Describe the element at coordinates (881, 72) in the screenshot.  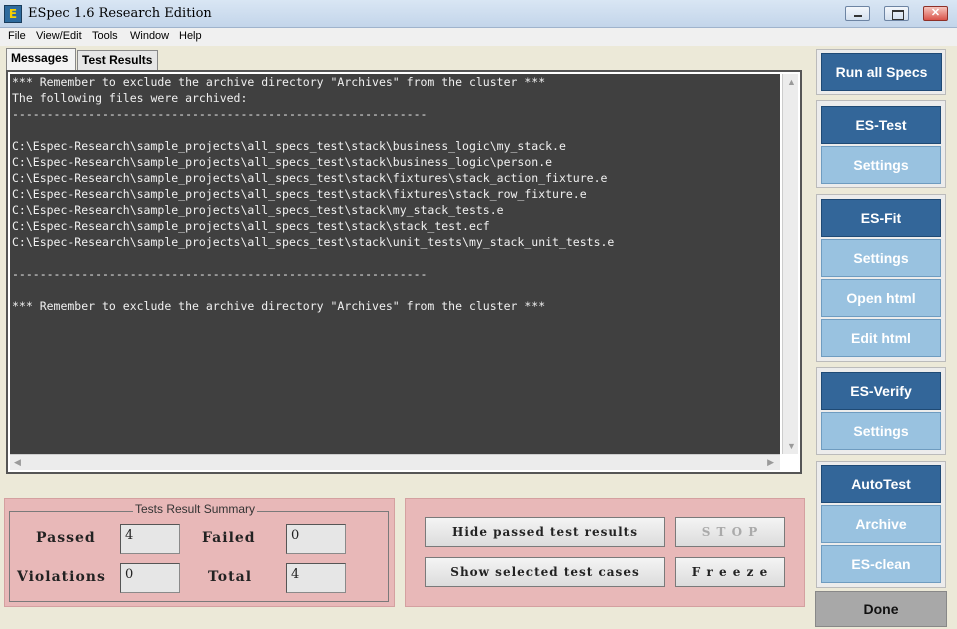
I see `run-all-specs-button: Run all Specs` at that location.